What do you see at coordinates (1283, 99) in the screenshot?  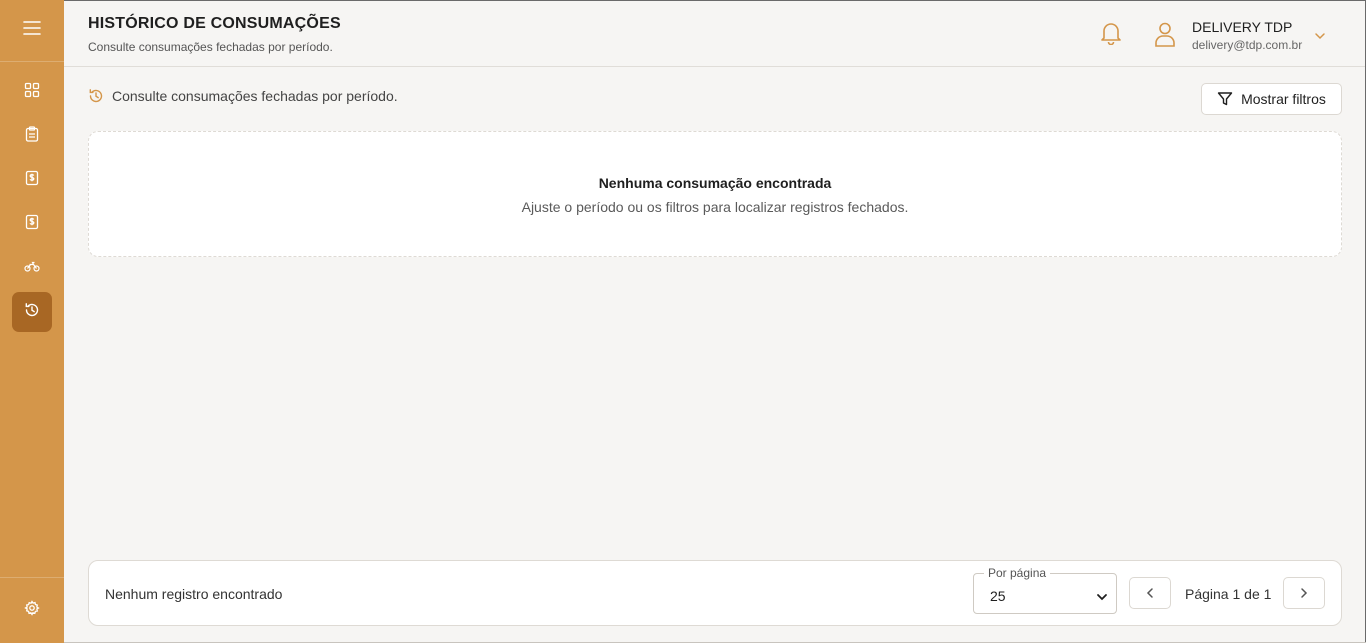 I see `show-filters-label: Mostrar filtros` at bounding box center [1283, 99].